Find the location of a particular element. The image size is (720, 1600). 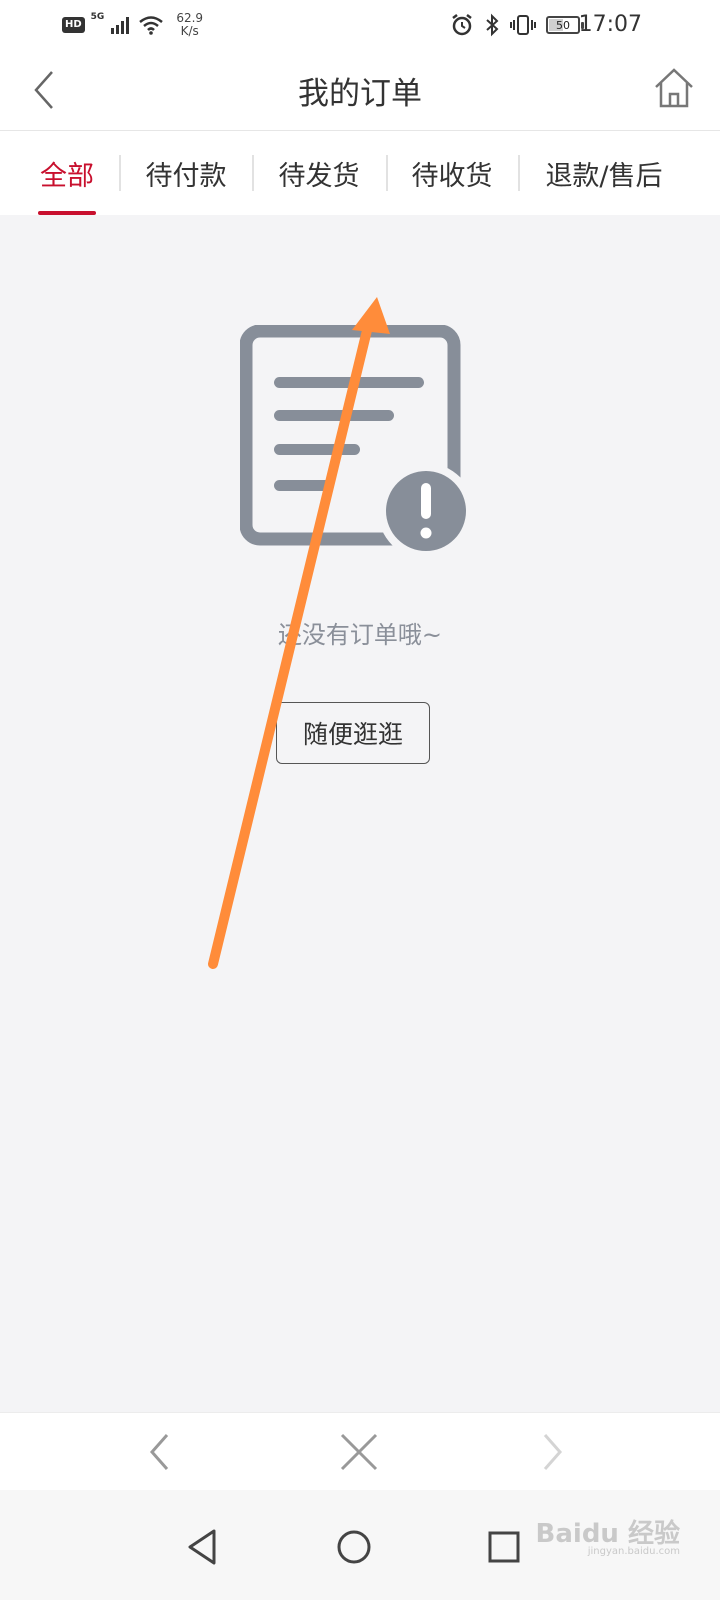

nav-recents-button is located at coordinates (504, 1547).